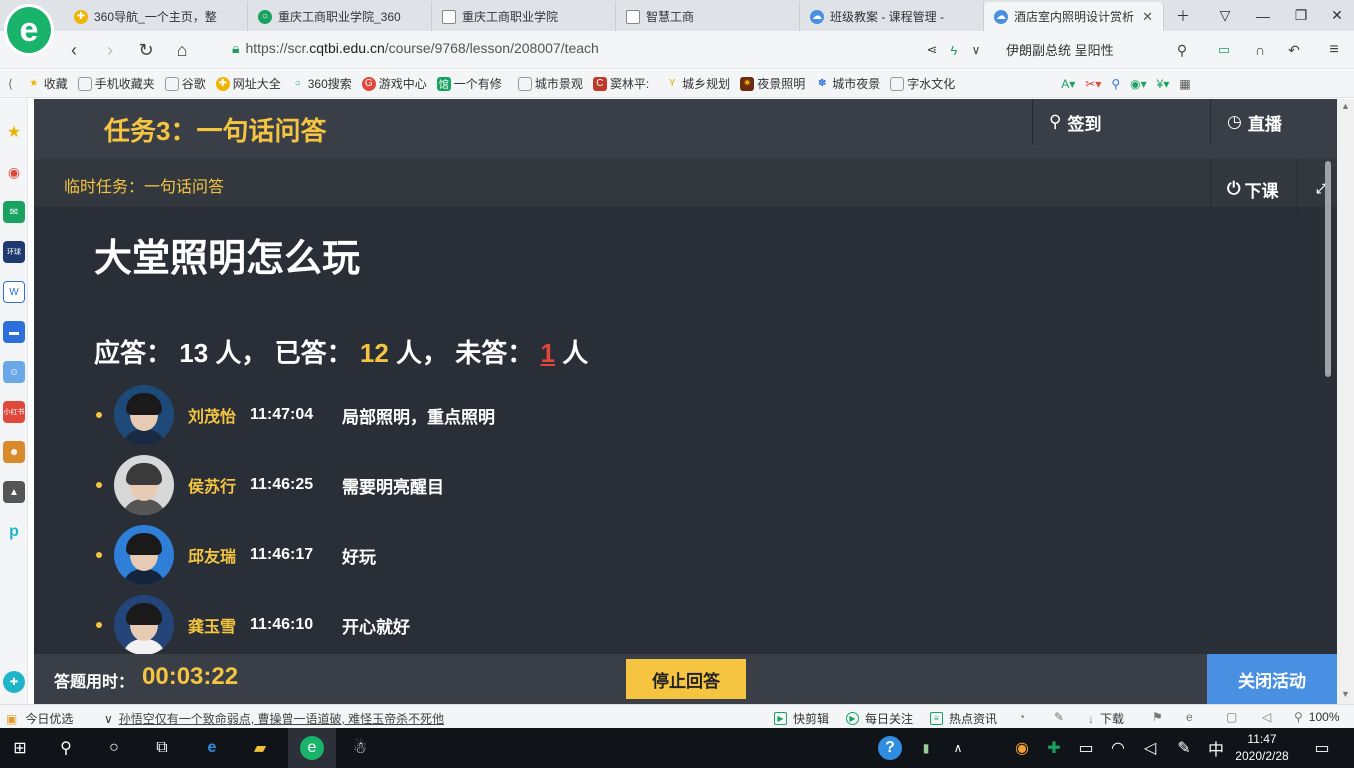  Describe the element at coordinates (963, 718) in the screenshot. I see `hot-news: ≡ 热点资讯` at that location.